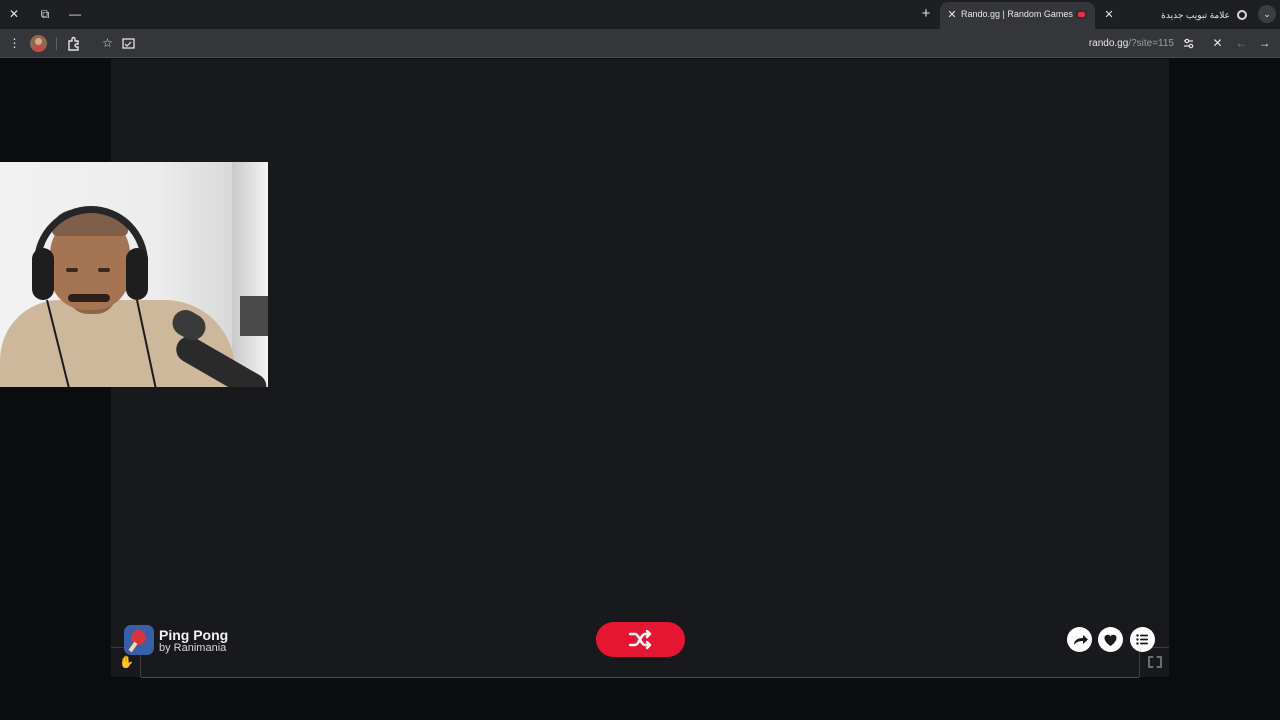 This screenshot has height=720, width=1280. Describe the element at coordinates (1081, 14) in the screenshot. I see `tab-favicon-icon` at that location.